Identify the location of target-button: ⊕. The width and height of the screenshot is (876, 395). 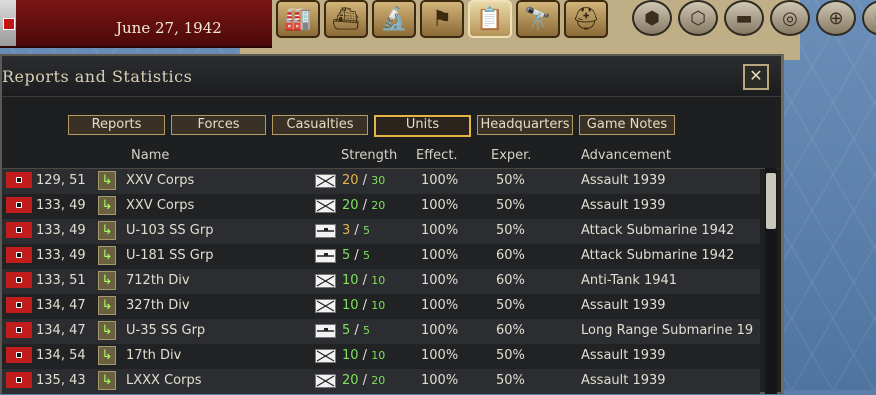
(836, 18).